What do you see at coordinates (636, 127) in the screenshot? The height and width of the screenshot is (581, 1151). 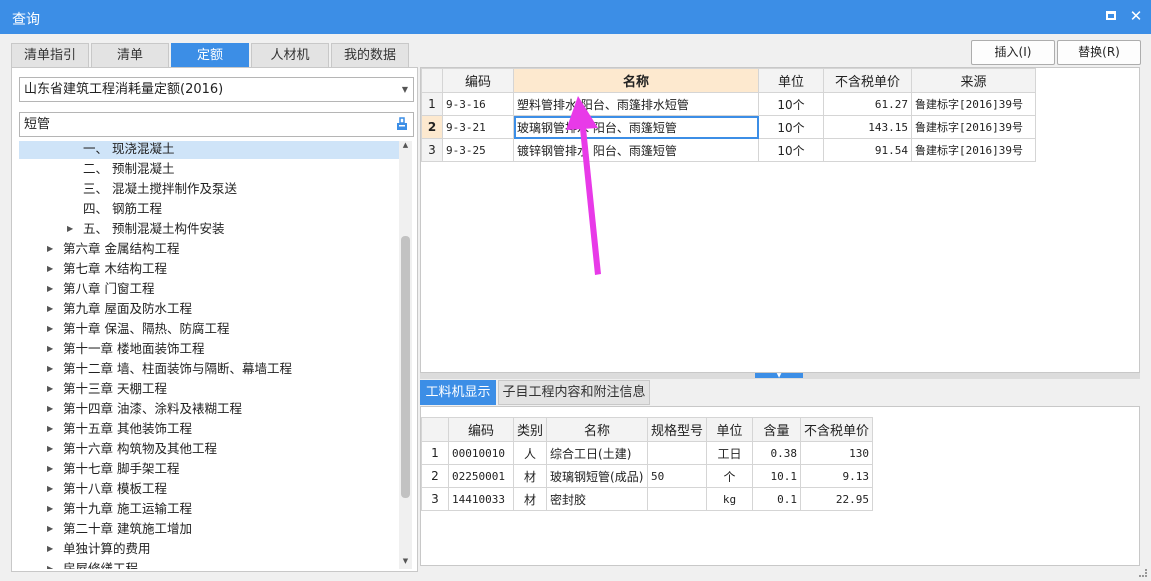 I see `cell-name: 玻璃钢管排水 阳台、雨篷短管` at bounding box center [636, 127].